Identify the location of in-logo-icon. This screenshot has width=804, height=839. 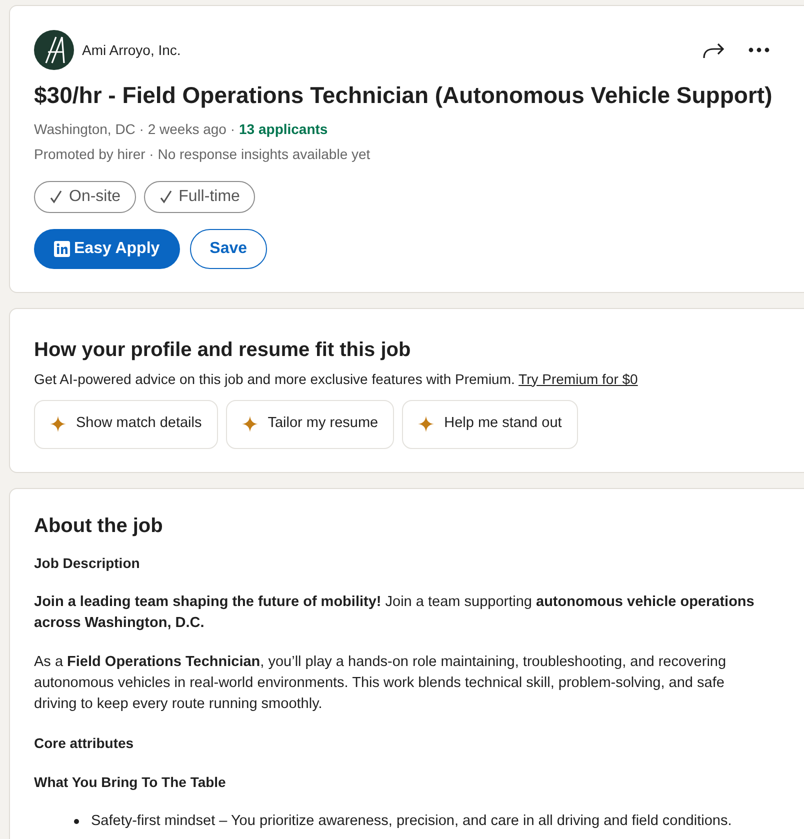
(62, 248).